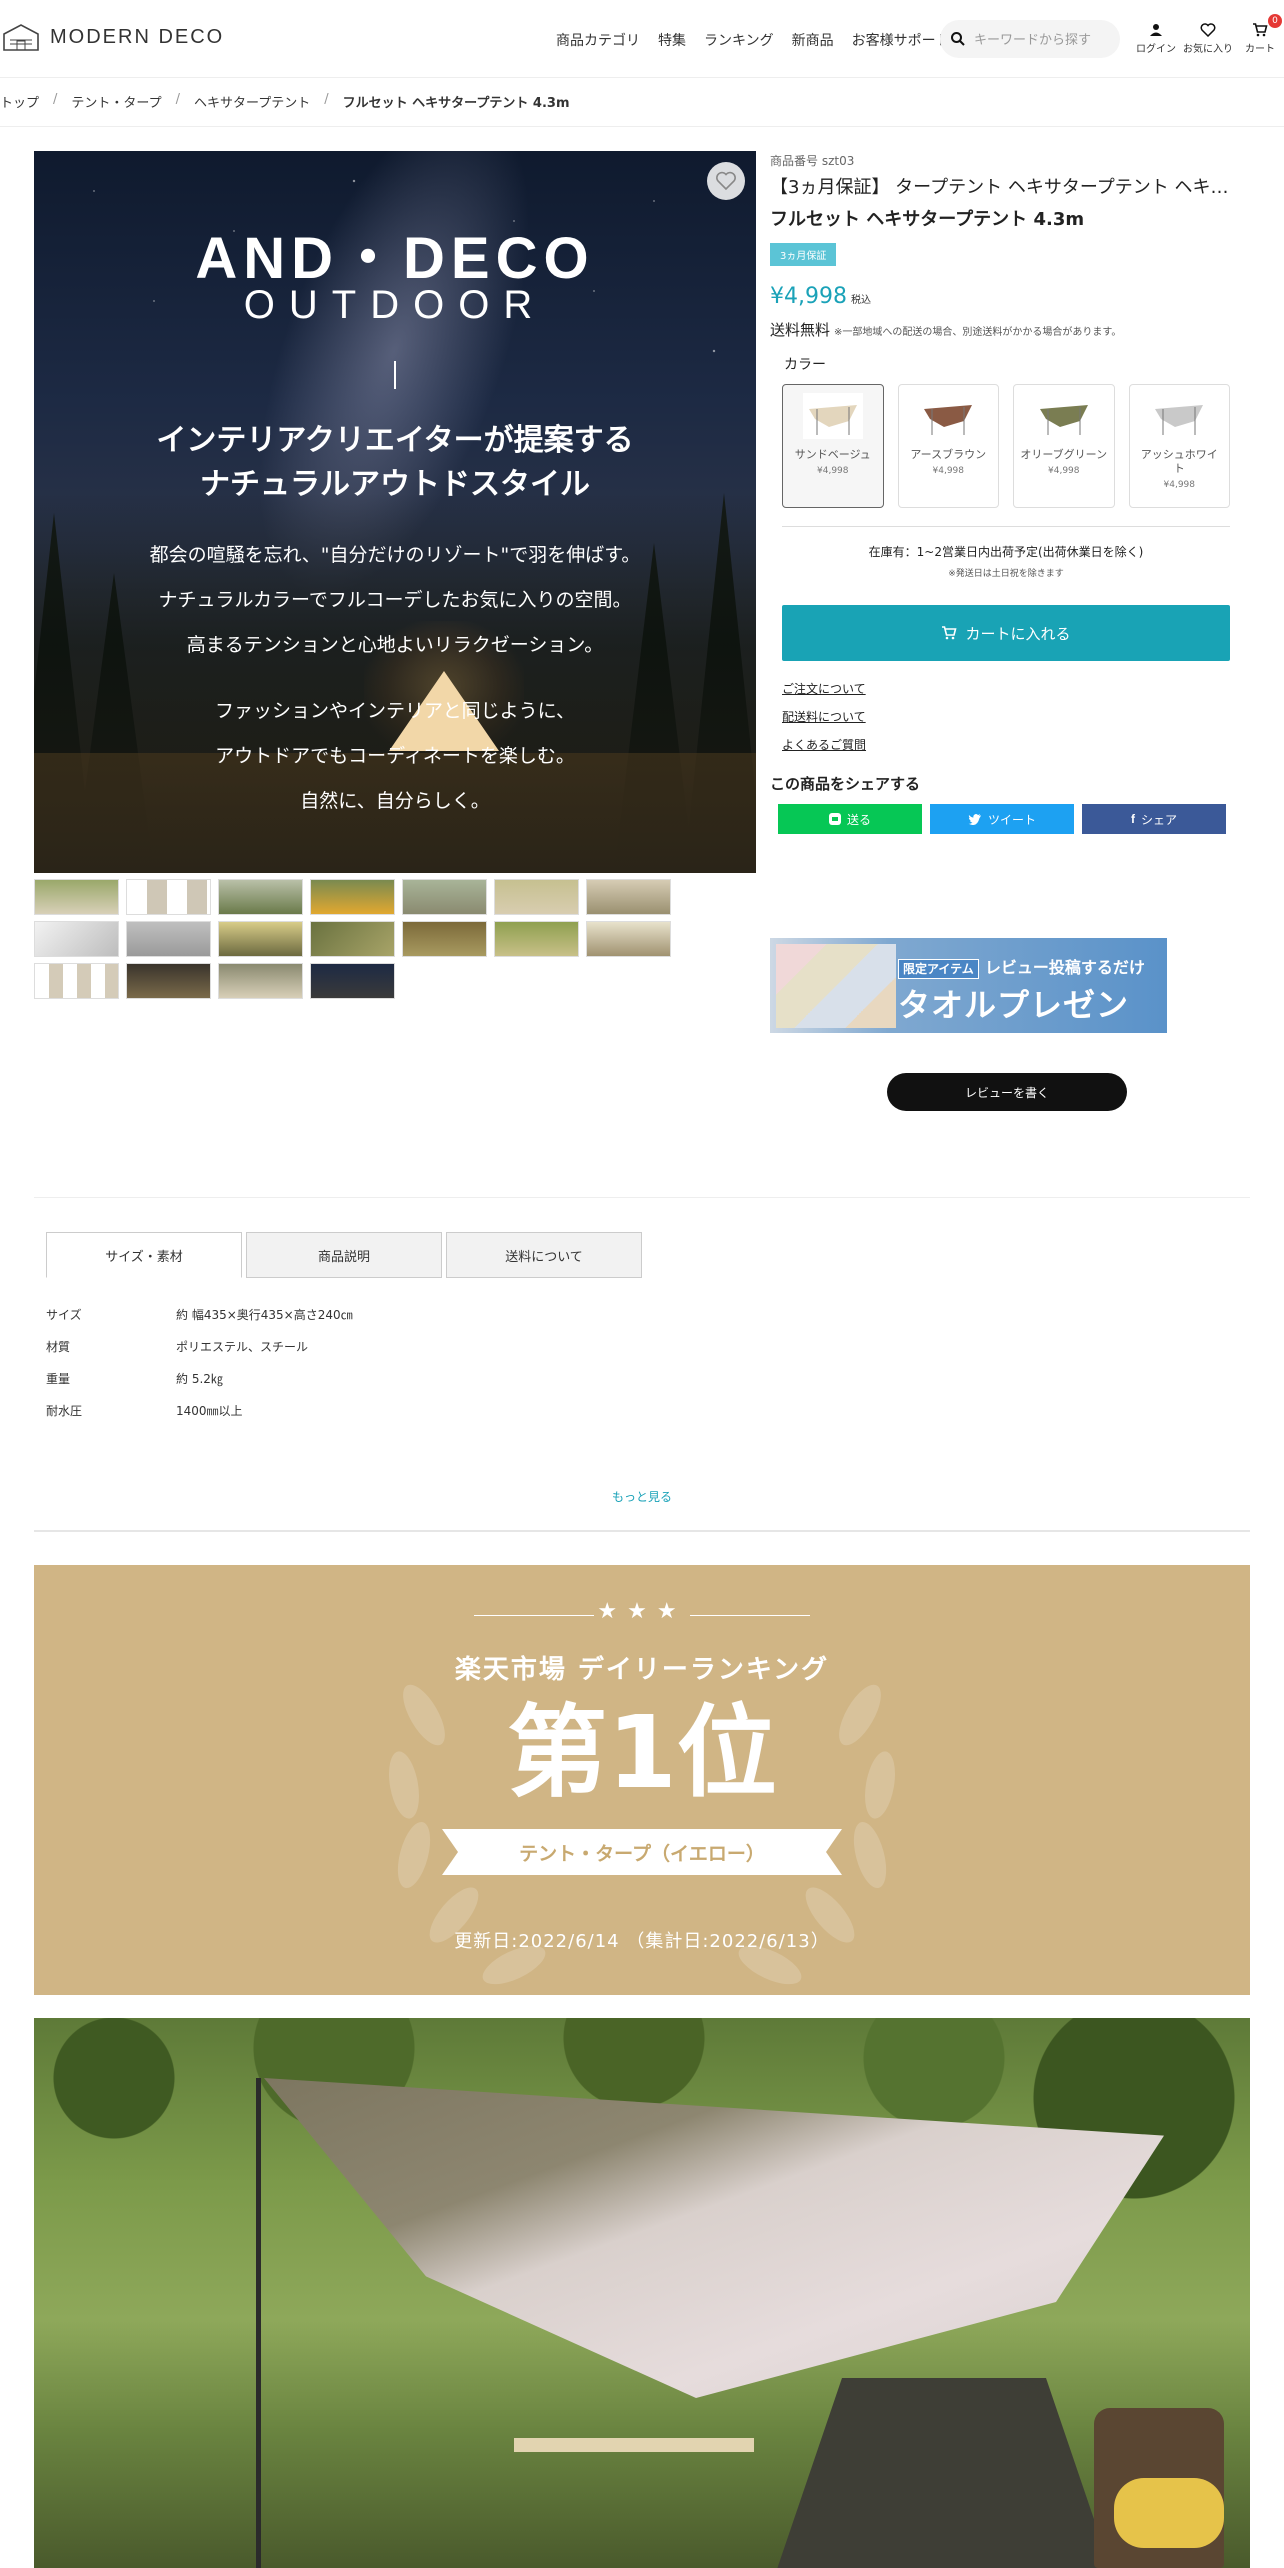 This screenshot has width=1284, height=2568. Describe the element at coordinates (116, 101) in the screenshot. I see `breadcrumb-tent-tarp: テント・タープ` at that location.